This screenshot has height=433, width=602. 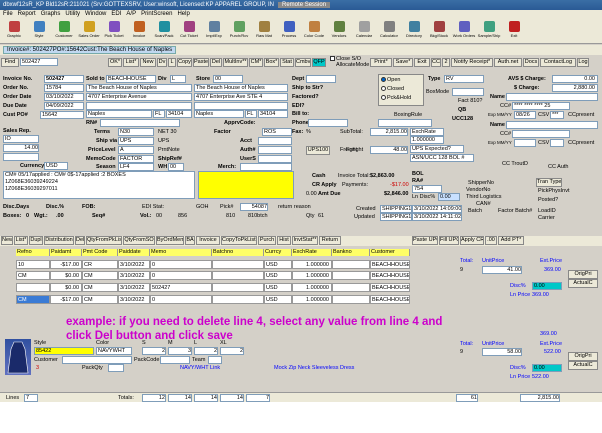 What do you see at coordinates (575, 79) in the screenshot?
I see `avs-charge-field: 0.00` at bounding box center [575, 79].